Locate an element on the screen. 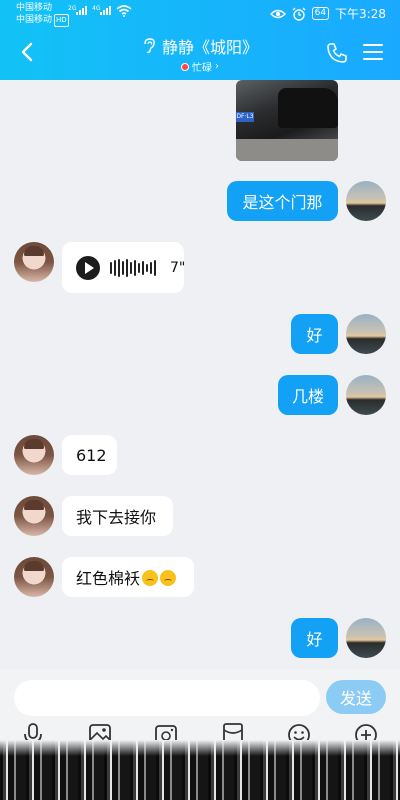  rendering-artifact-fade is located at coordinates (200, 748).